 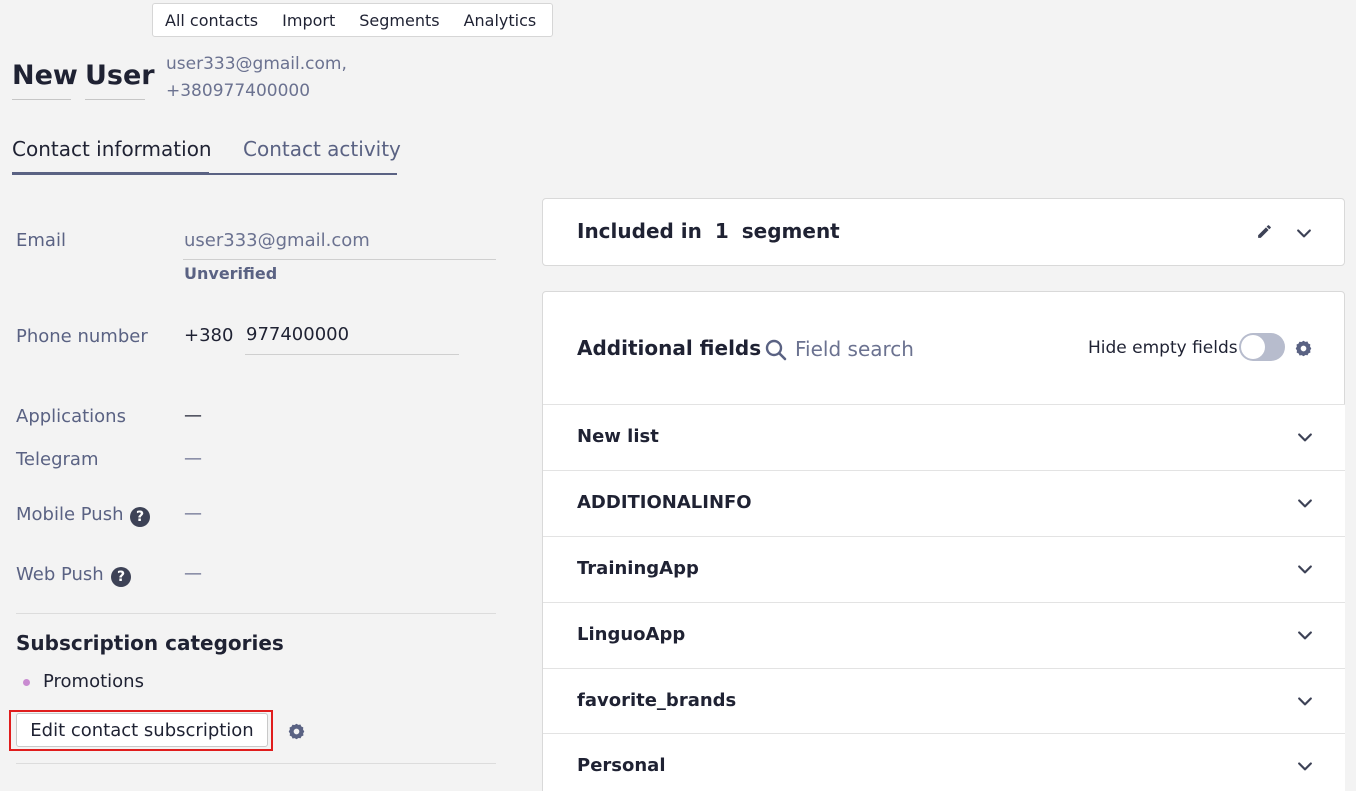 I want to click on subscription-categories-title: Subscription categories, so click(x=150, y=643).